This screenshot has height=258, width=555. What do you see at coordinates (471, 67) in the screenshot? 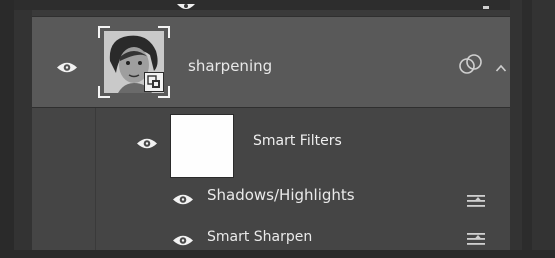
I see `linked-circles-icon` at bounding box center [471, 67].